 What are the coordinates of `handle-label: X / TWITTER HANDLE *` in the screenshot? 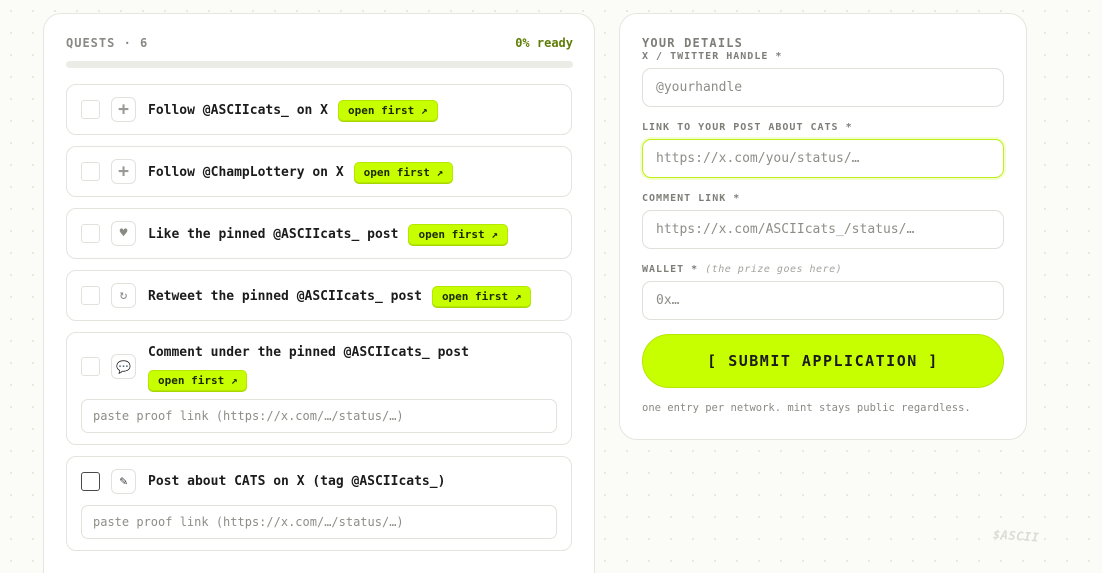 It's located at (712, 56).